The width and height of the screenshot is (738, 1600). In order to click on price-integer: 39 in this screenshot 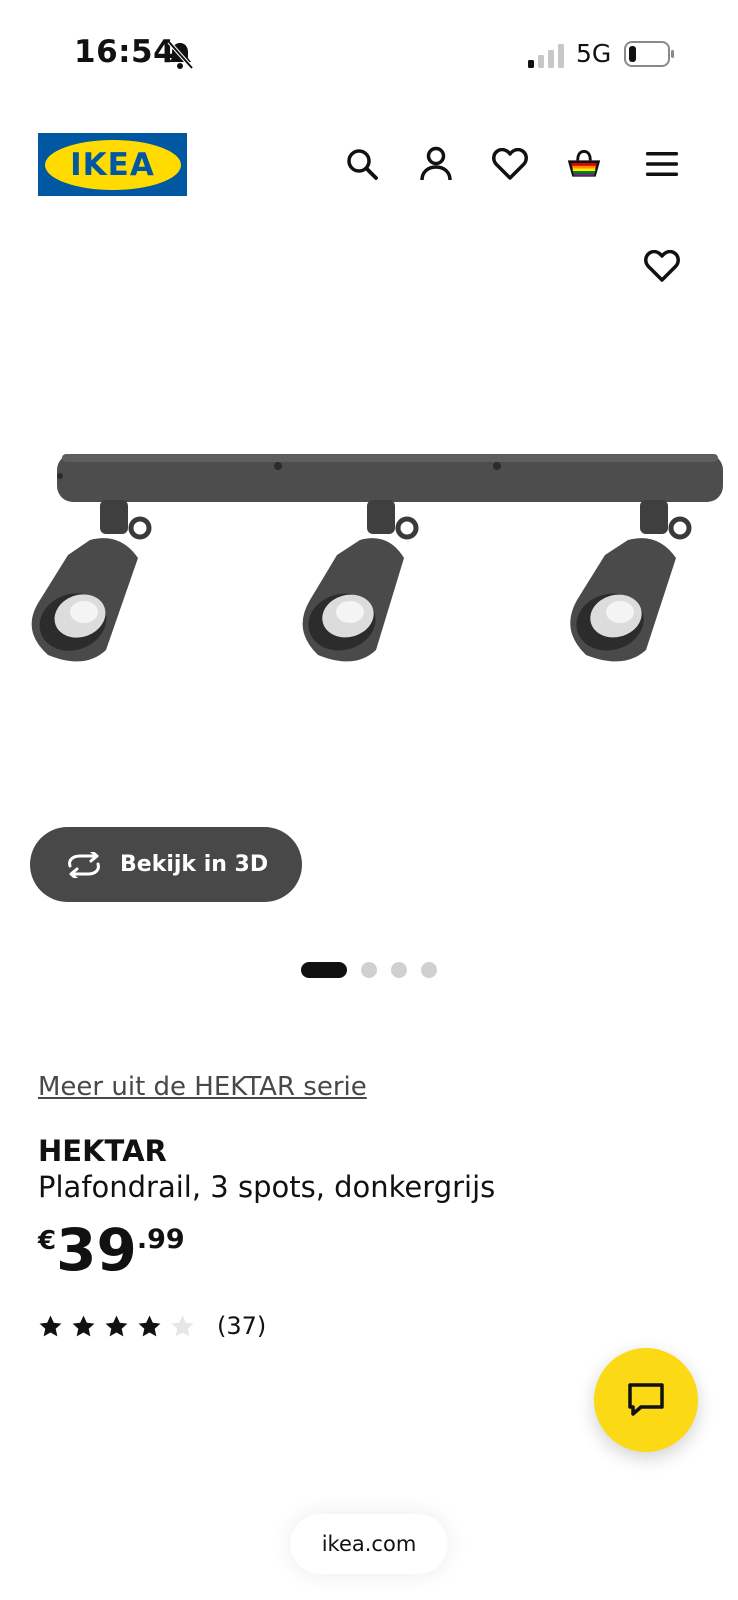, I will do `click(96, 1250)`.